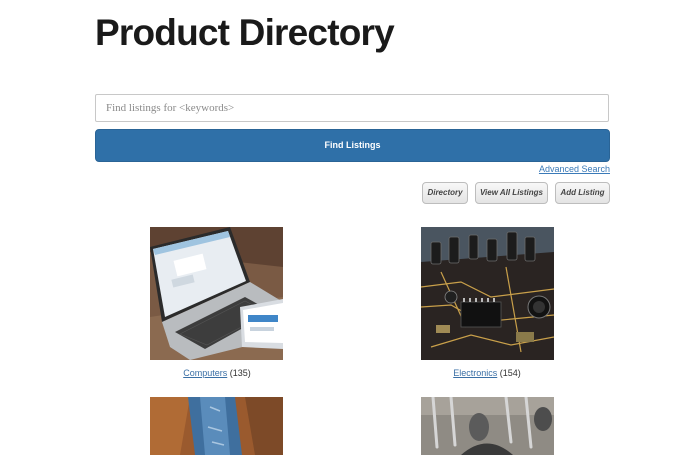 Image resolution: width=700 pixels, height=455 pixels. Describe the element at coordinates (582, 193) in the screenshot. I see `add-listing-button: Add Listing` at that location.